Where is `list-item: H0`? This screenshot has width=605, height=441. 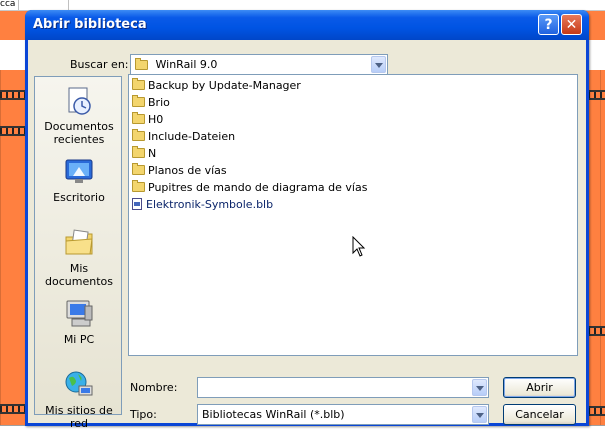 list-item: H0 is located at coordinates (147, 119).